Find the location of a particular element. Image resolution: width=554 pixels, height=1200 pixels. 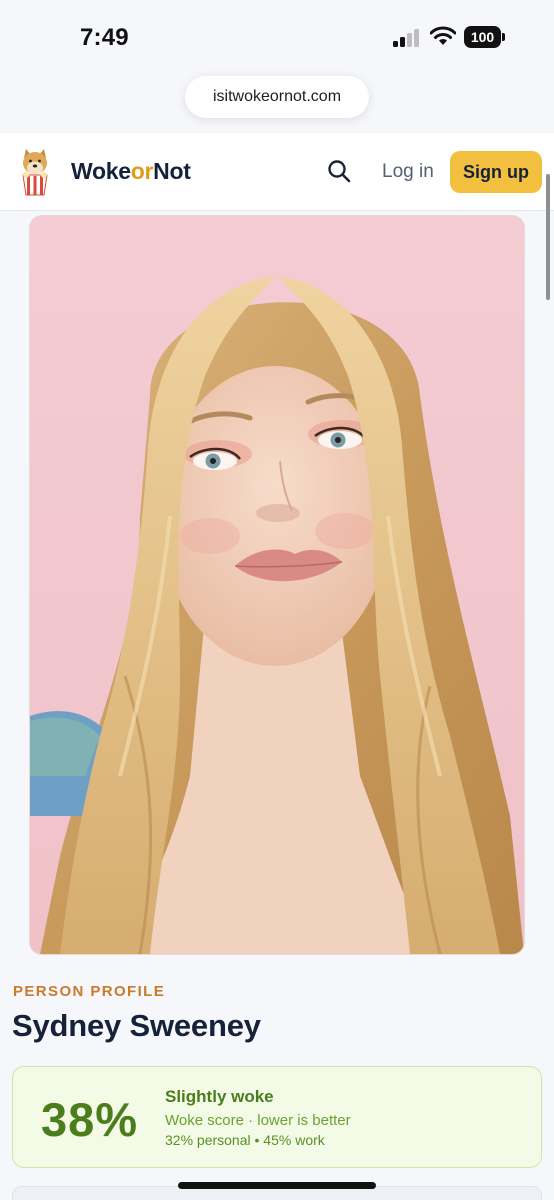

login-link: Log in is located at coordinates (408, 172).